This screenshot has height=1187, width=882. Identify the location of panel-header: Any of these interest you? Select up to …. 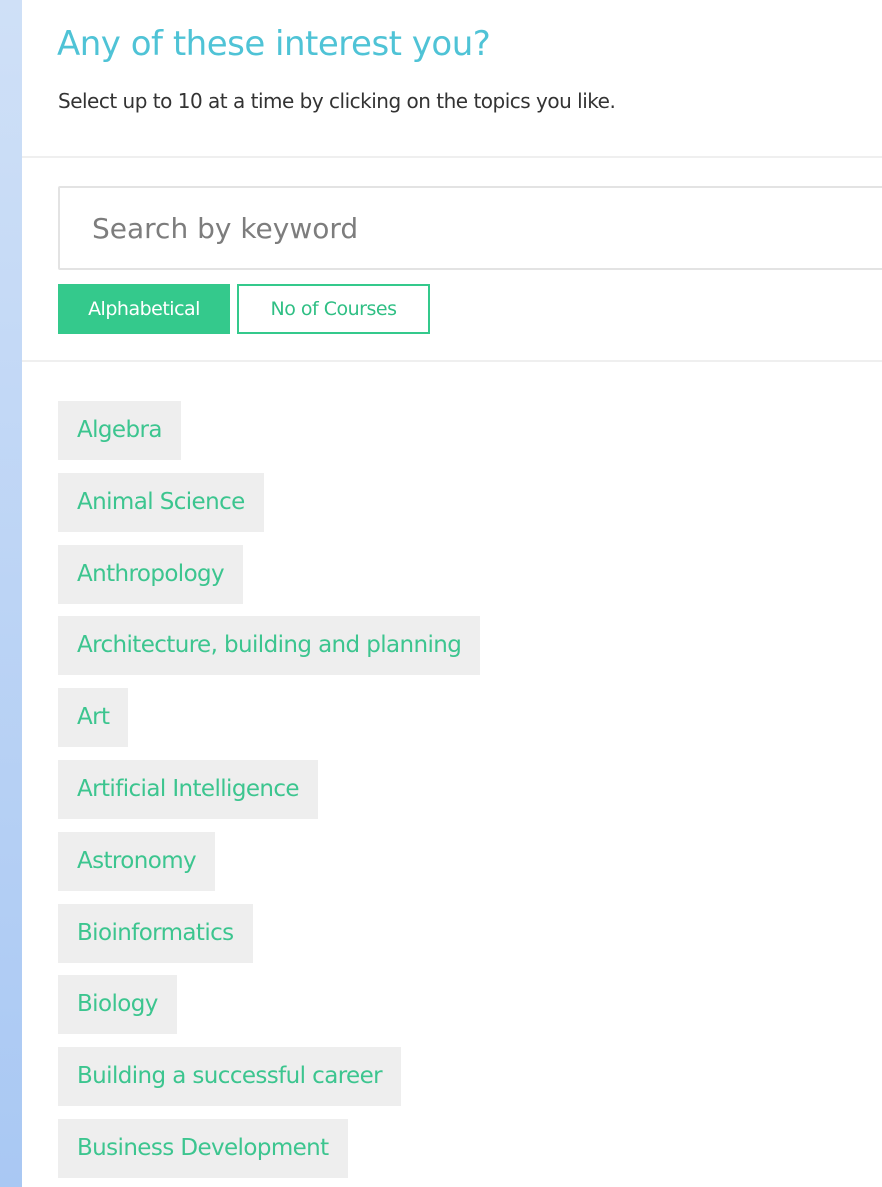
(452, 79).